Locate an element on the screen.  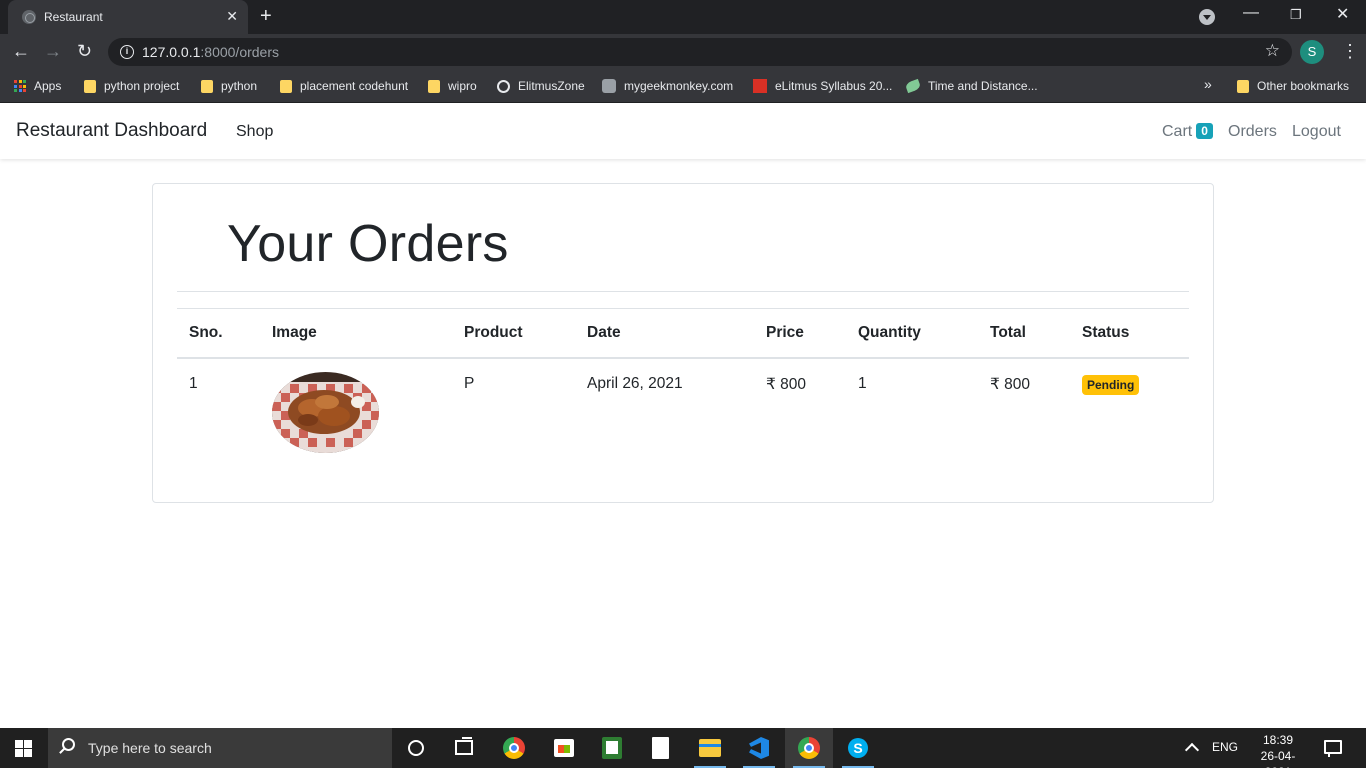
taskbar-document is located at coordinates (661, 748).